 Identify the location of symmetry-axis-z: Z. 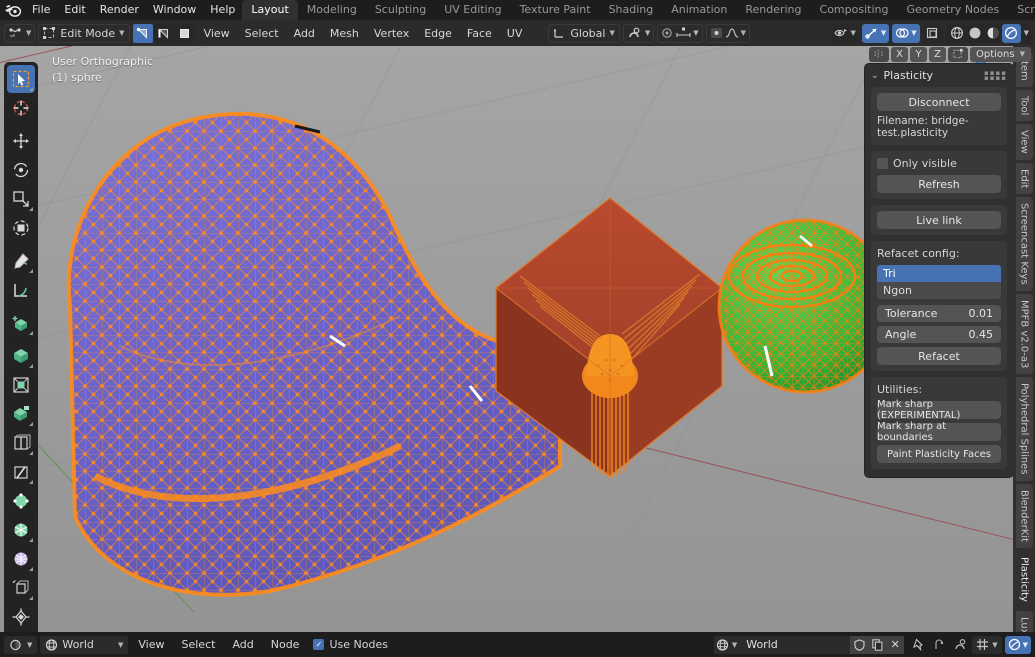
(938, 54).